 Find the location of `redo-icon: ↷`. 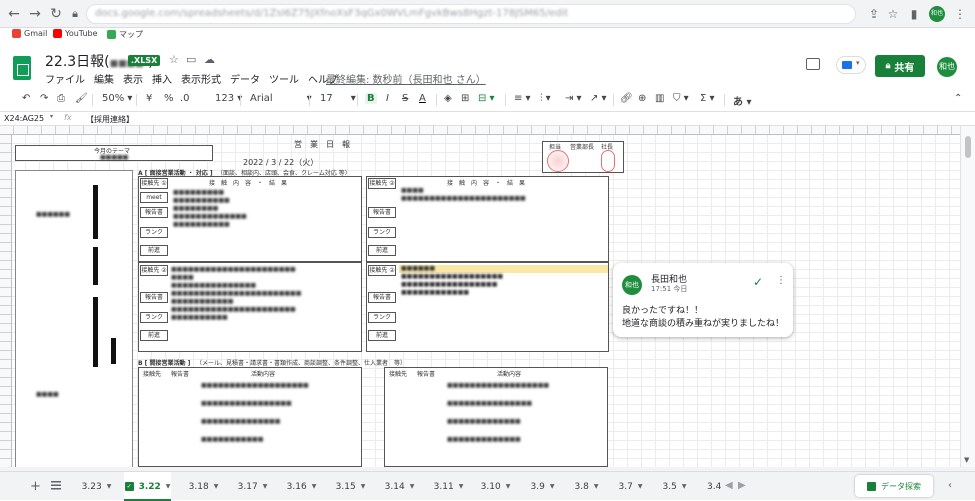

redo-icon: ↷ is located at coordinates (44, 98).